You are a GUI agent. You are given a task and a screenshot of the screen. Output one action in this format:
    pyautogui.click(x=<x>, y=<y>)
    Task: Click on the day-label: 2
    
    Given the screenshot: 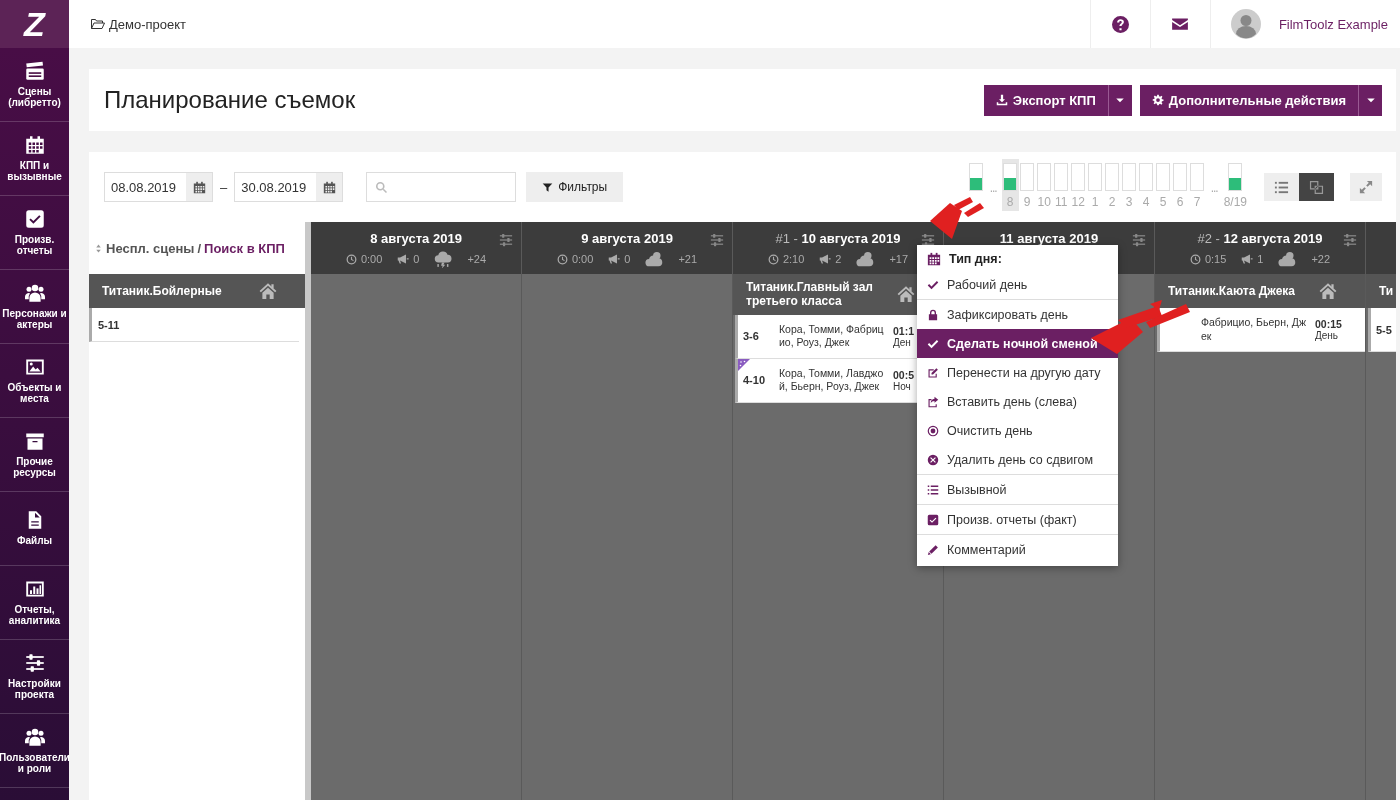 What is the action you would take?
    pyautogui.click(x=1112, y=202)
    